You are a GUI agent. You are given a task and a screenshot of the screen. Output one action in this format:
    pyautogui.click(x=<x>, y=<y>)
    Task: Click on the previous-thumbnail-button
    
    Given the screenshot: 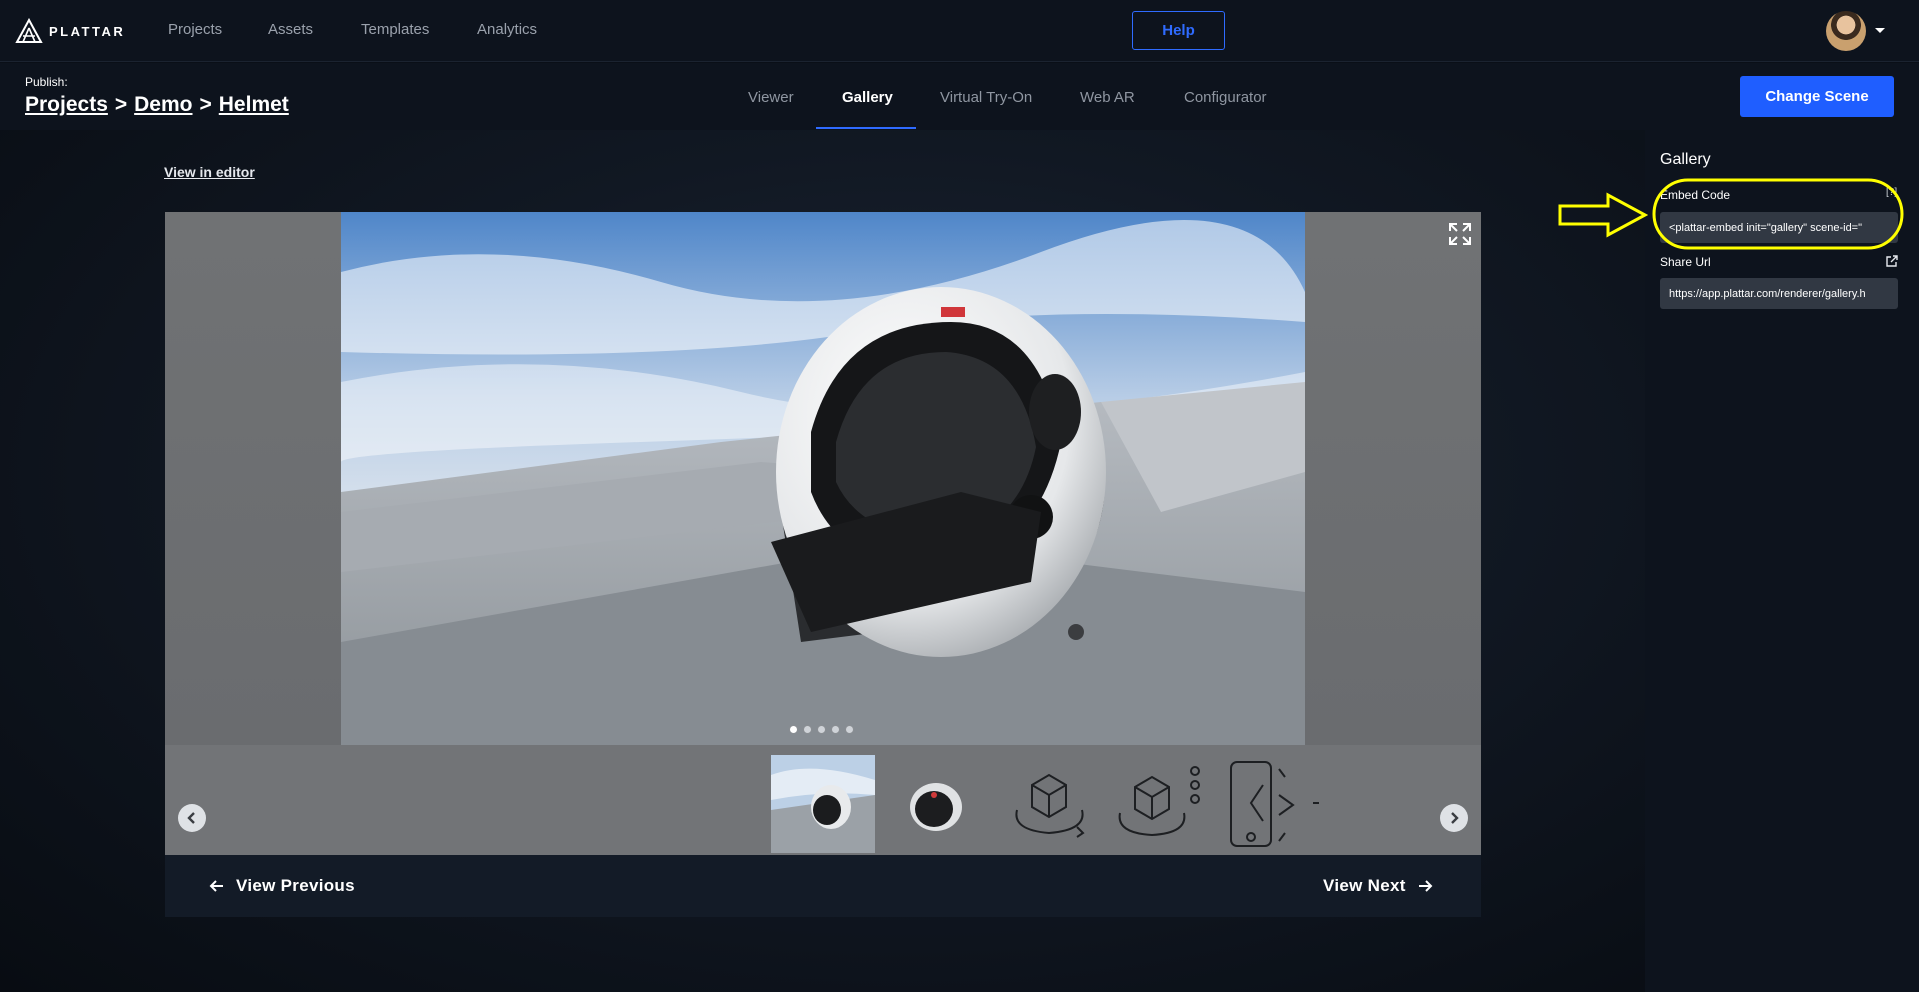 What is the action you would take?
    pyautogui.click(x=192, y=818)
    